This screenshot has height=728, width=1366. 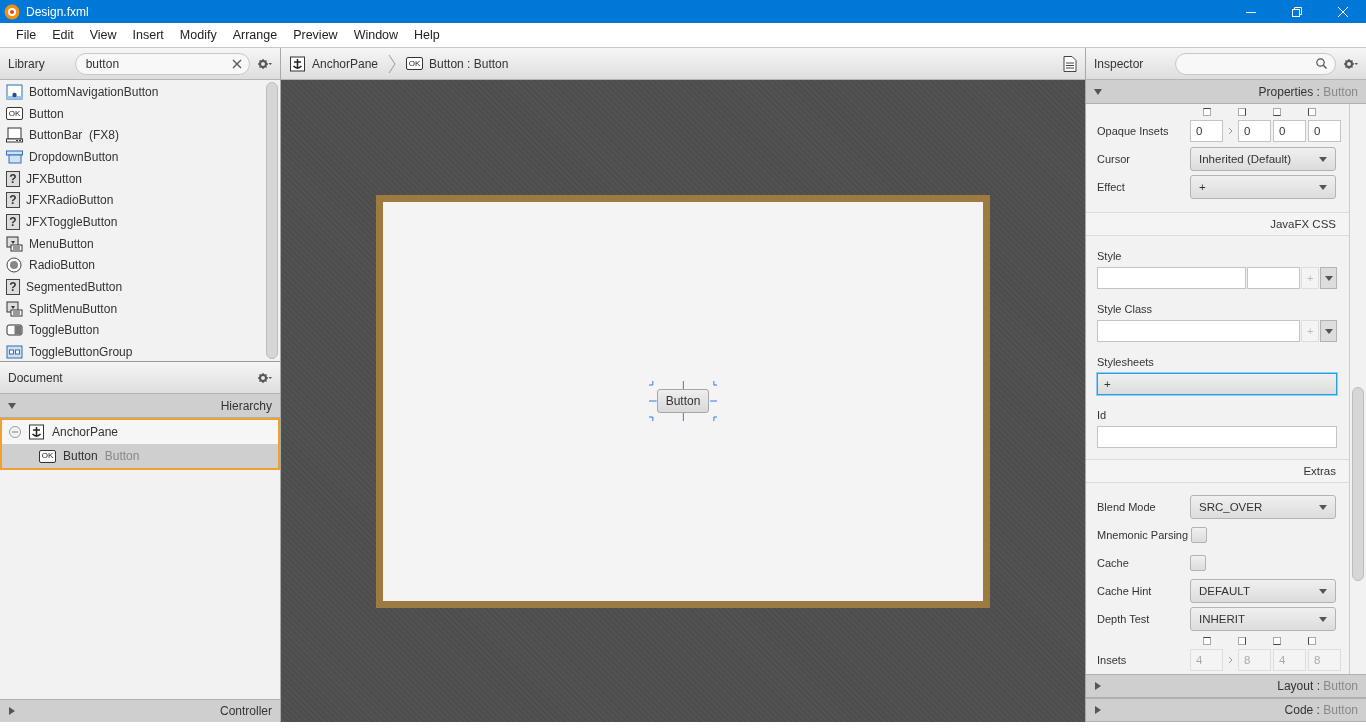 What do you see at coordinates (1308, 91) in the screenshot?
I see `section-title: Properties : Button` at bounding box center [1308, 91].